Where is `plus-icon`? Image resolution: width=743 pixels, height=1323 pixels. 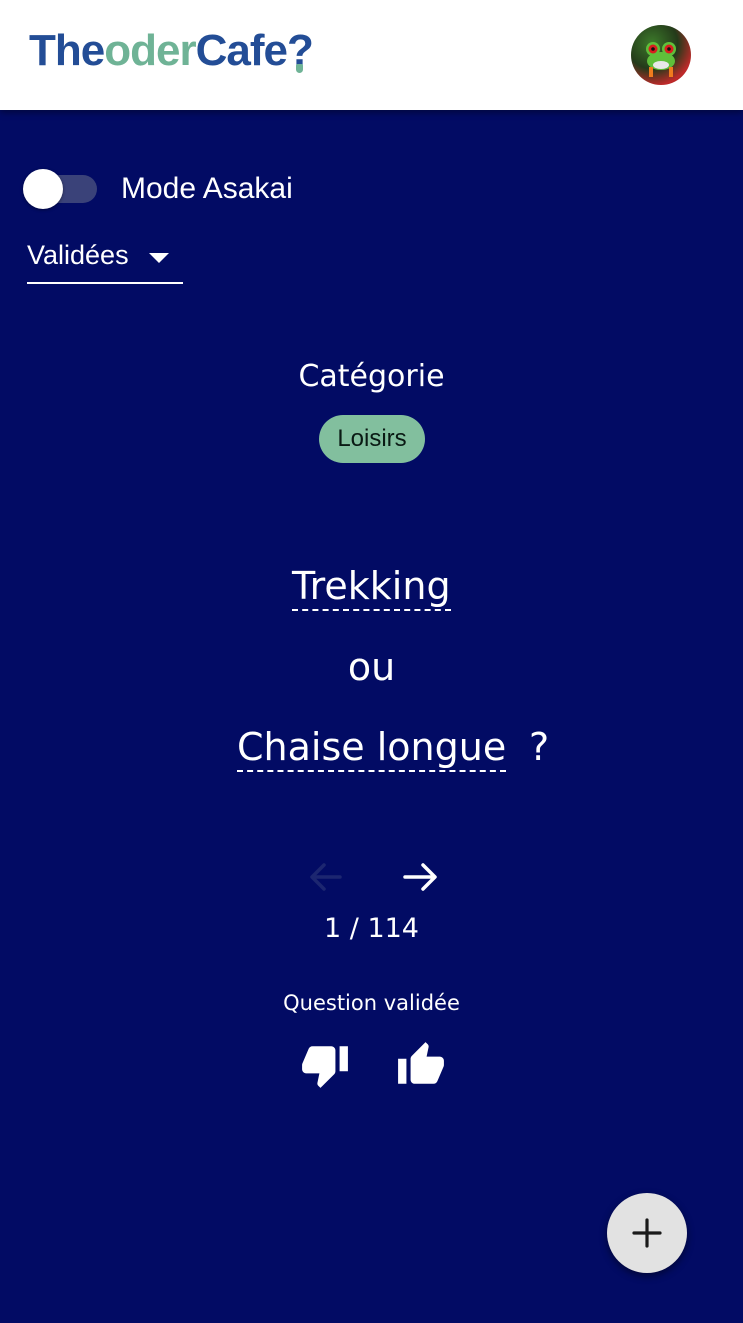 plus-icon is located at coordinates (647, 1233).